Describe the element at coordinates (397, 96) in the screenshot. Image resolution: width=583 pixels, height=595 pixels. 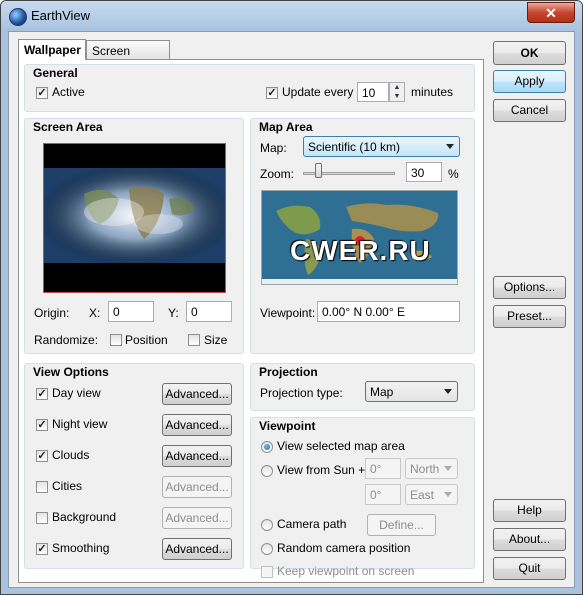
I see `spin-down-icon: ▼` at that location.